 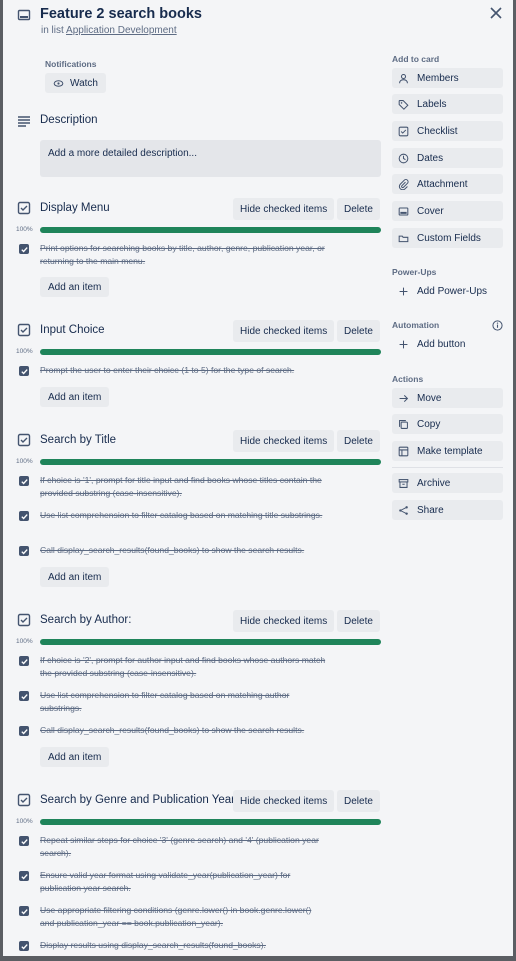 I want to click on in-list-prefix: in list, so click(x=52, y=30).